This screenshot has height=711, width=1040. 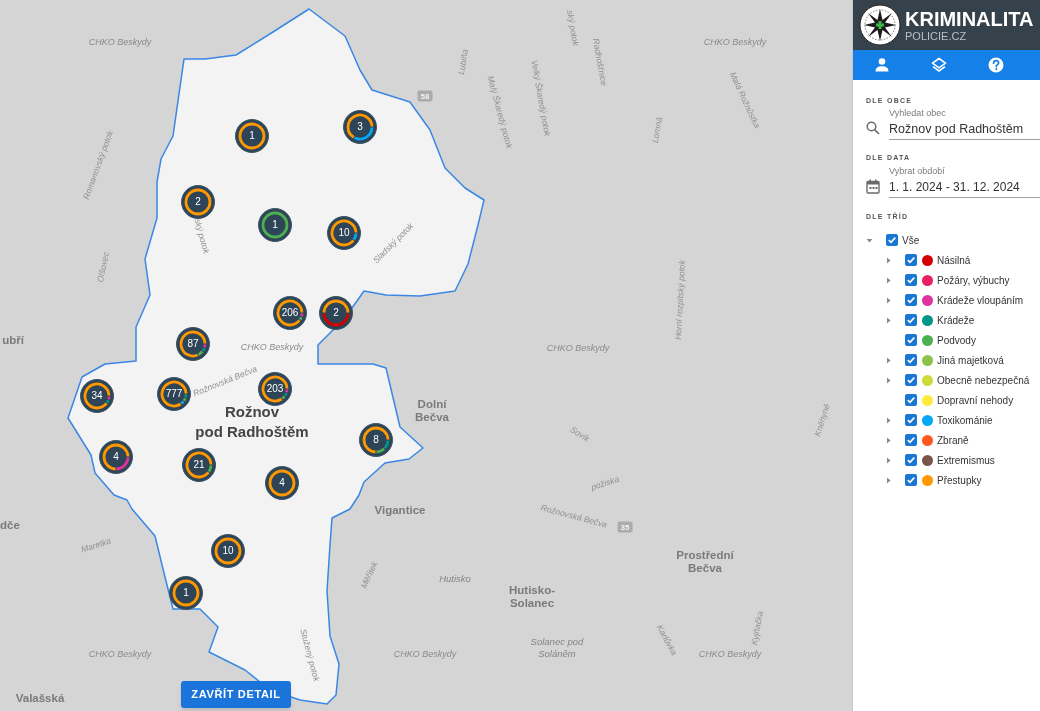 I want to click on category-label: Přestupky, so click(x=959, y=480).